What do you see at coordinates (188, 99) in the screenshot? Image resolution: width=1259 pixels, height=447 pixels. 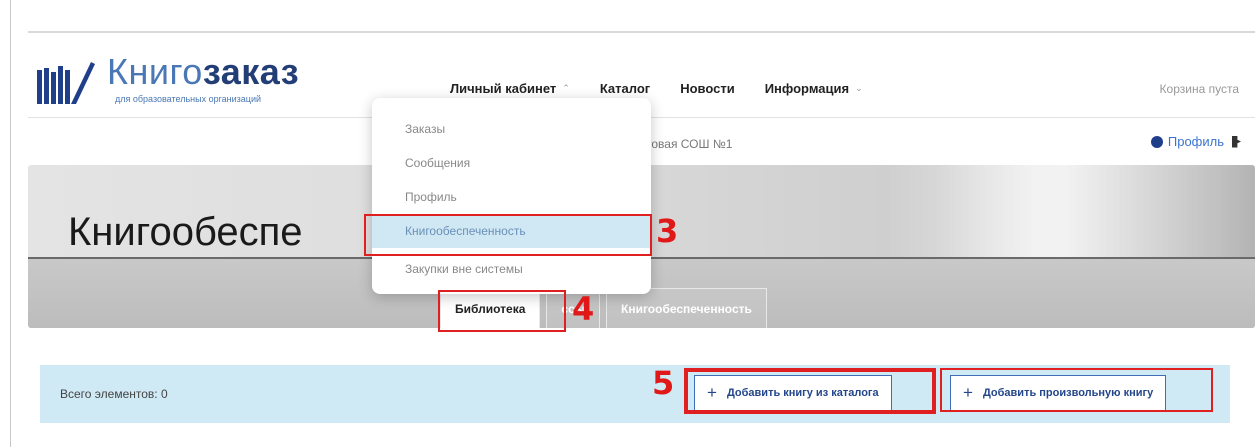 I see `logo-subtitle: для образовательных организаций` at bounding box center [188, 99].